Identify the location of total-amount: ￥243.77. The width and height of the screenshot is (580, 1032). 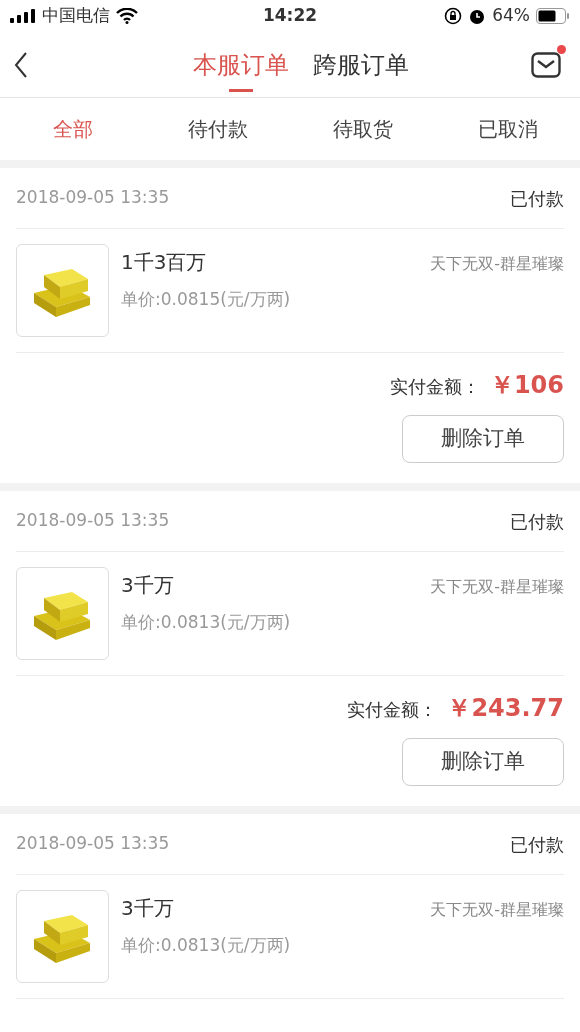
(505, 708).